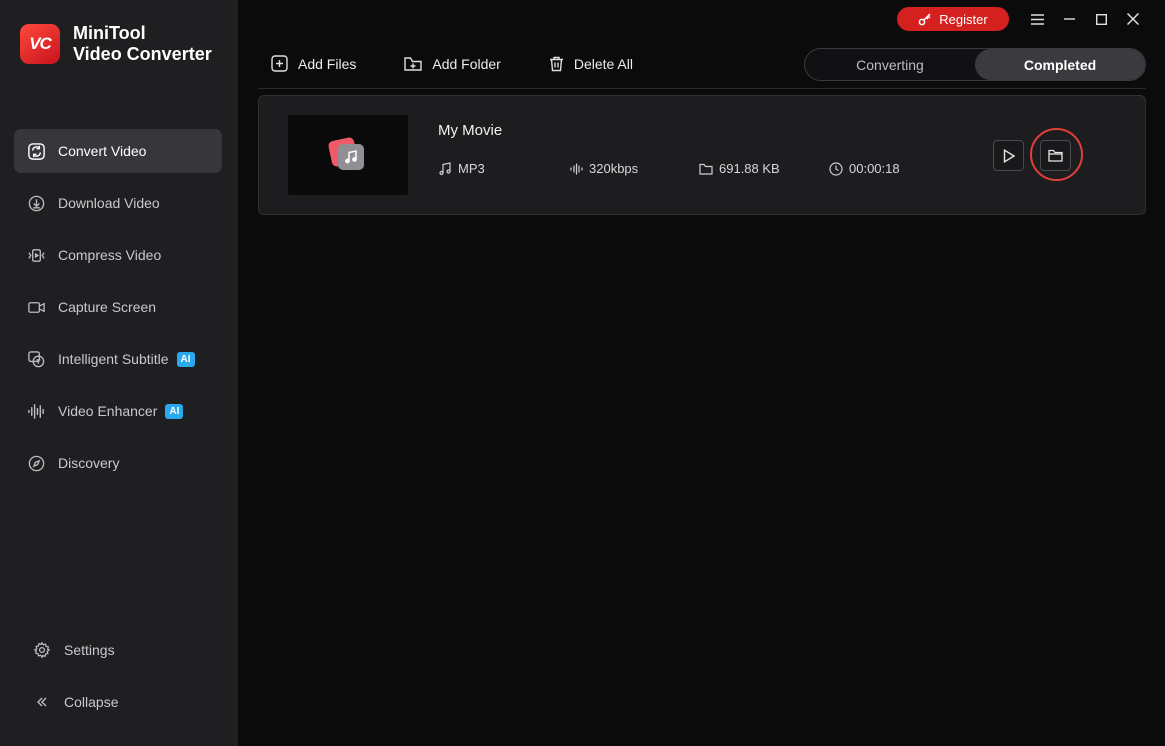 The height and width of the screenshot is (746, 1165). I want to click on app-logo: VC, so click(40, 44).